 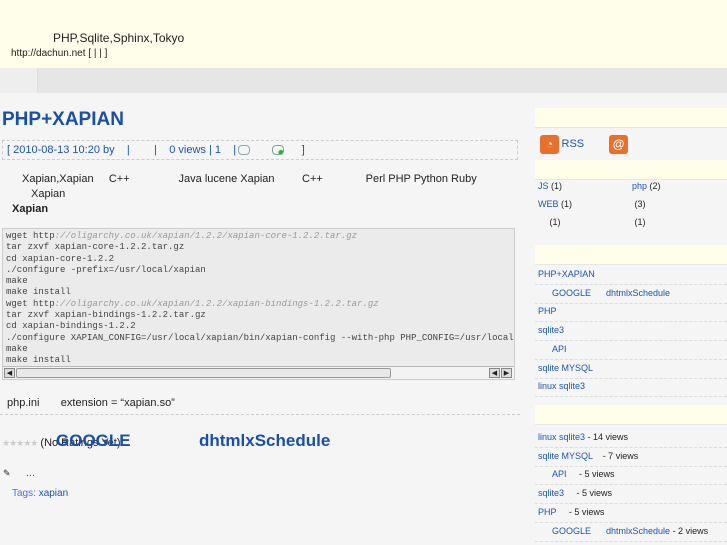 What do you see at coordinates (71, 326) in the screenshot?
I see `code-segment: cd xapian-bindings-1.2.2` at bounding box center [71, 326].